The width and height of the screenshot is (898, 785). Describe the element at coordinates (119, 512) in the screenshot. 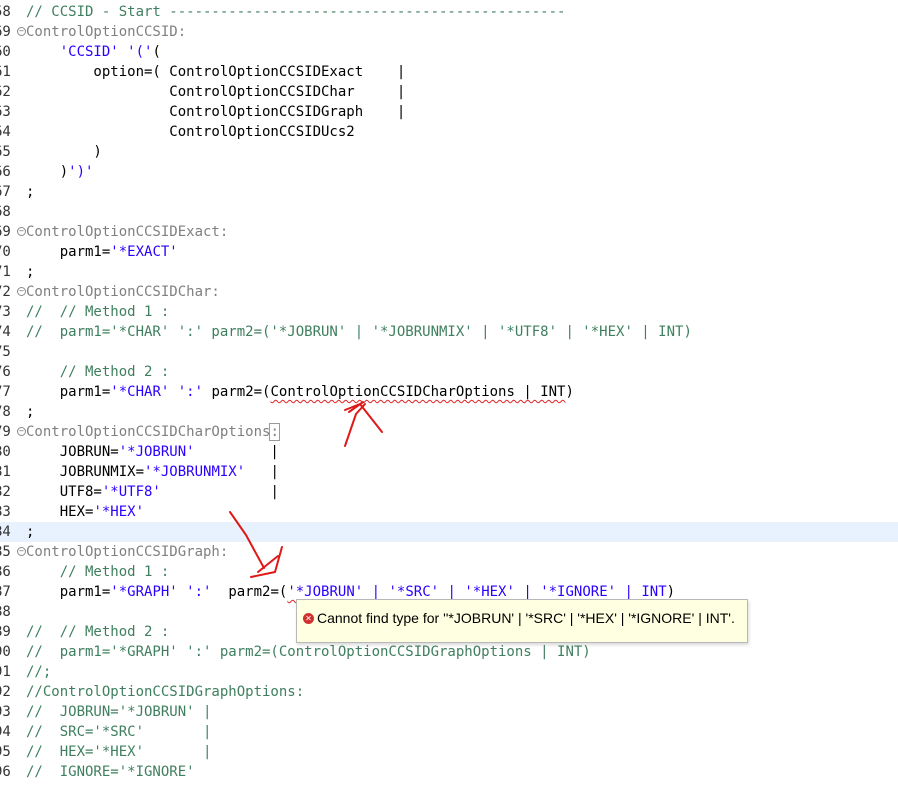

I see `code-token: '*HEX'` at that location.